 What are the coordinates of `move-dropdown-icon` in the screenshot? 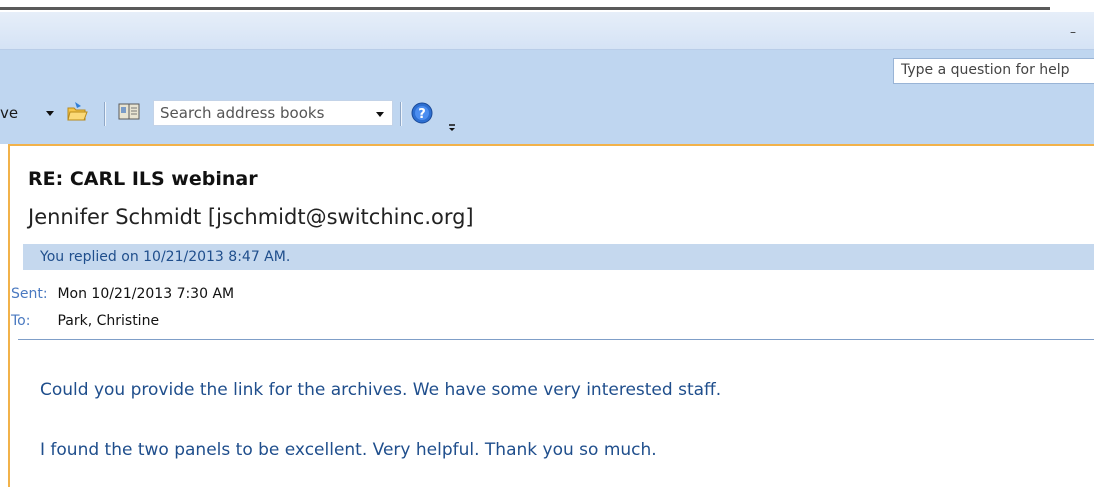 It's located at (50, 113).